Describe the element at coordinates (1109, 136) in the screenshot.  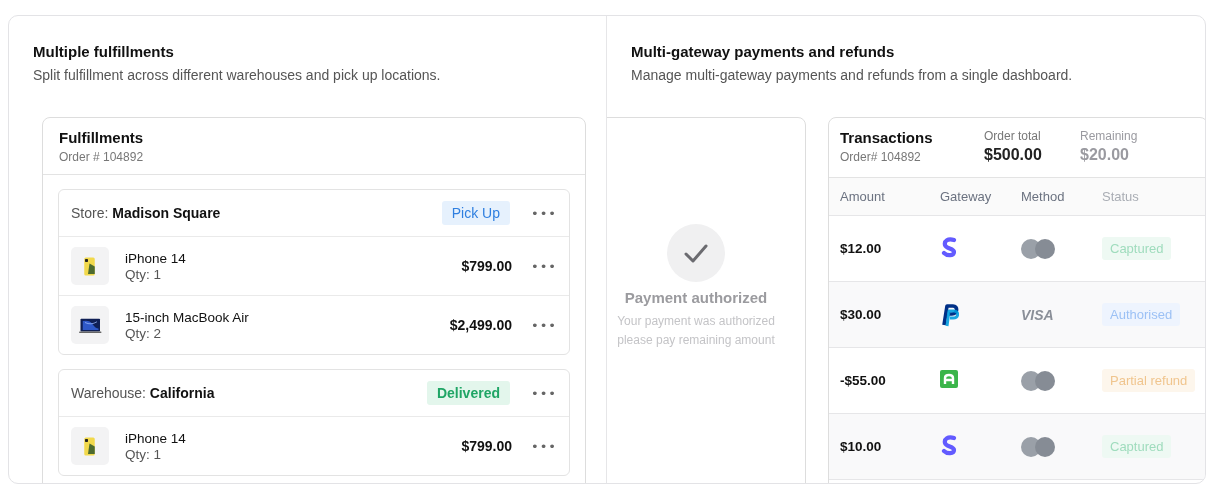
I see `summary-label: Remaining` at that location.